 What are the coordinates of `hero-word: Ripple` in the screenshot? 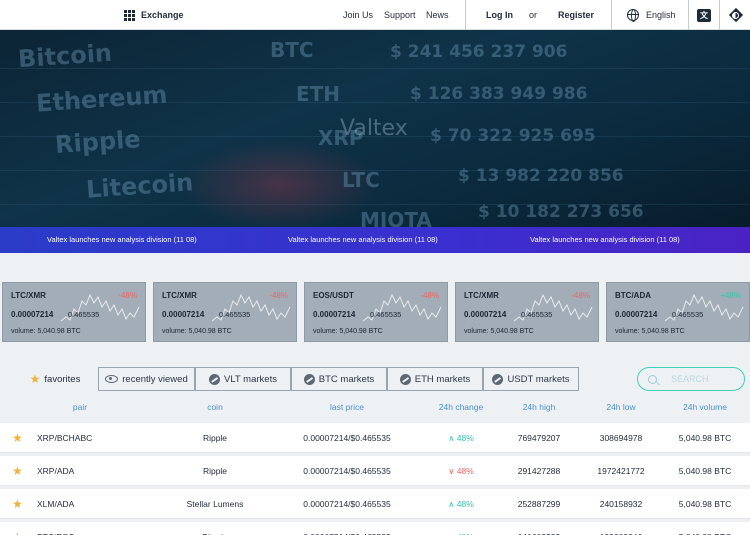 It's located at (98, 142).